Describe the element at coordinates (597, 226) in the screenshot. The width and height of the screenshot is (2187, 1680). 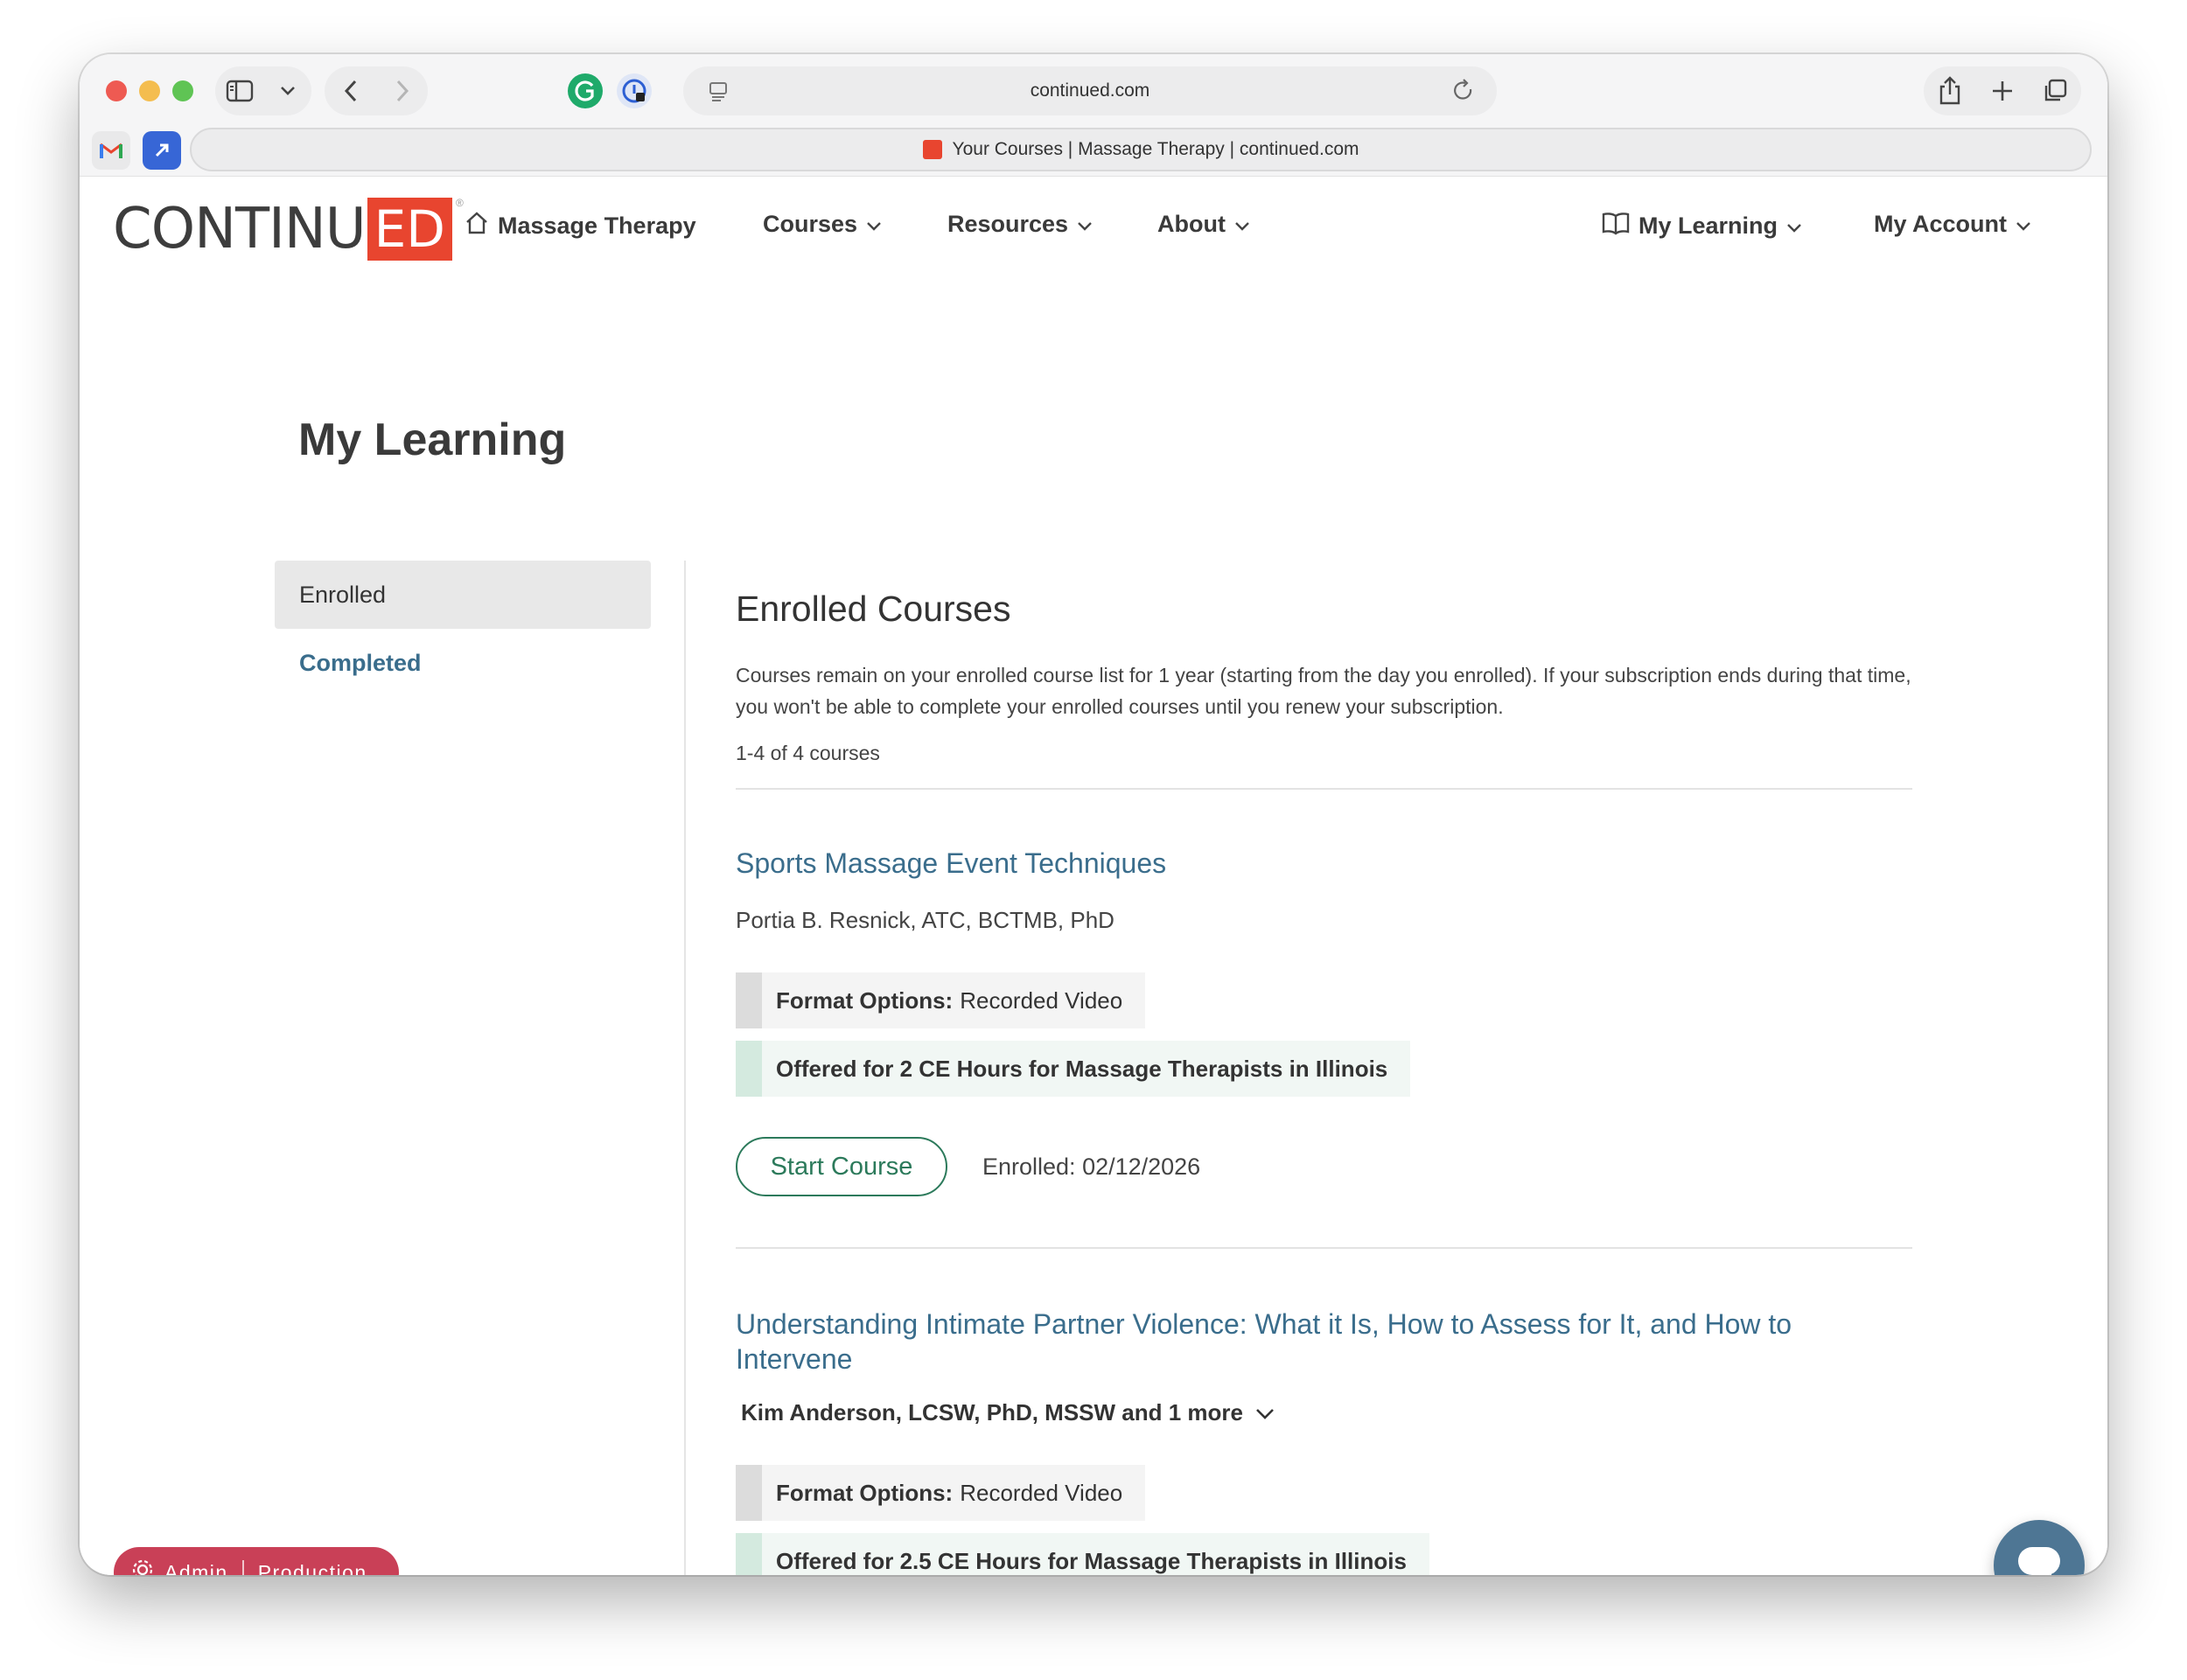
I see `nav-massage-therapy-label: Massage Therapy` at that location.